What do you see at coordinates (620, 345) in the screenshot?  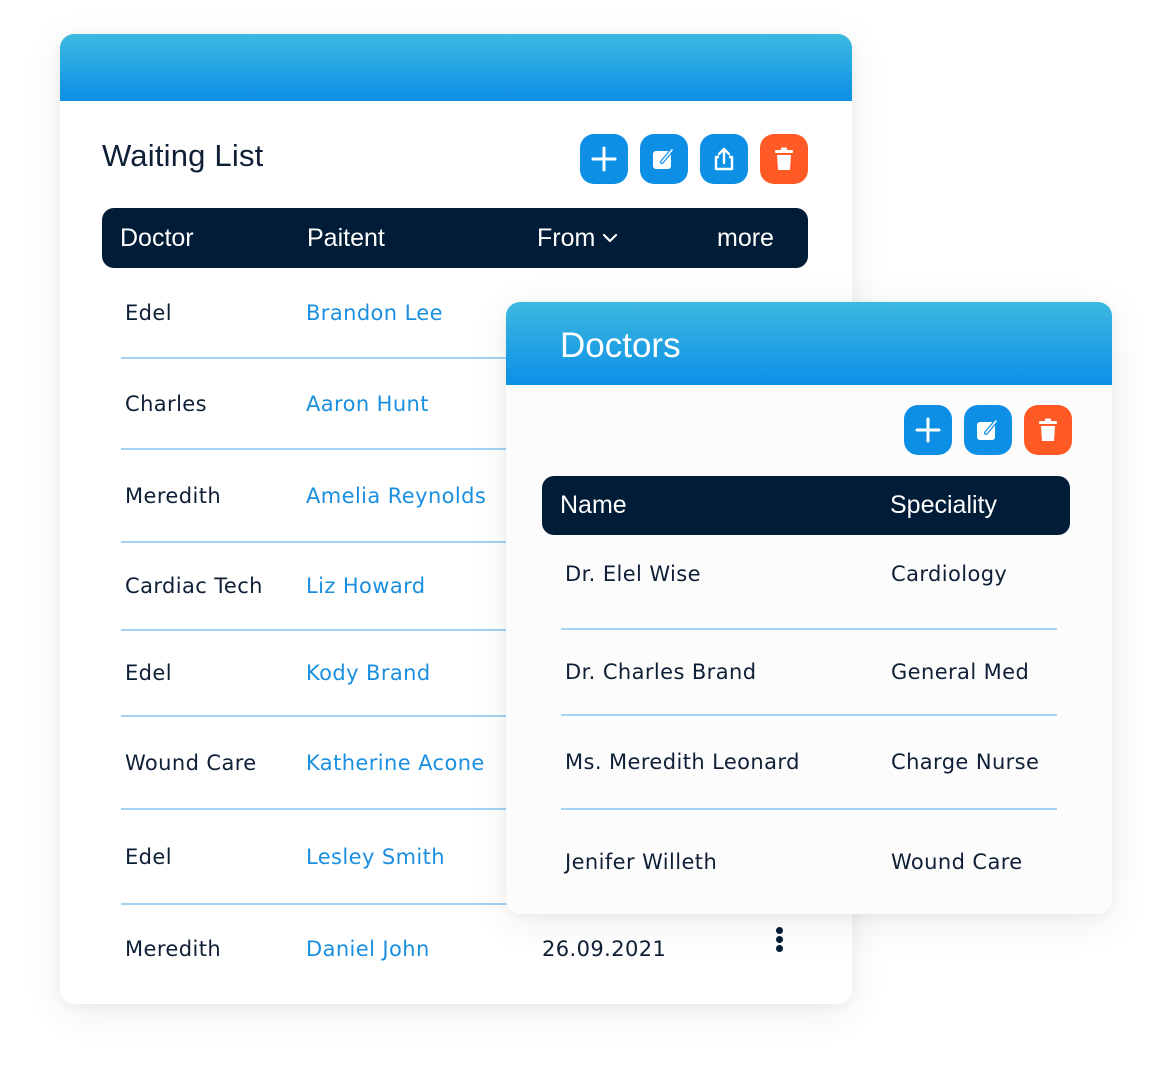 I see `doctors-title: Doctors` at bounding box center [620, 345].